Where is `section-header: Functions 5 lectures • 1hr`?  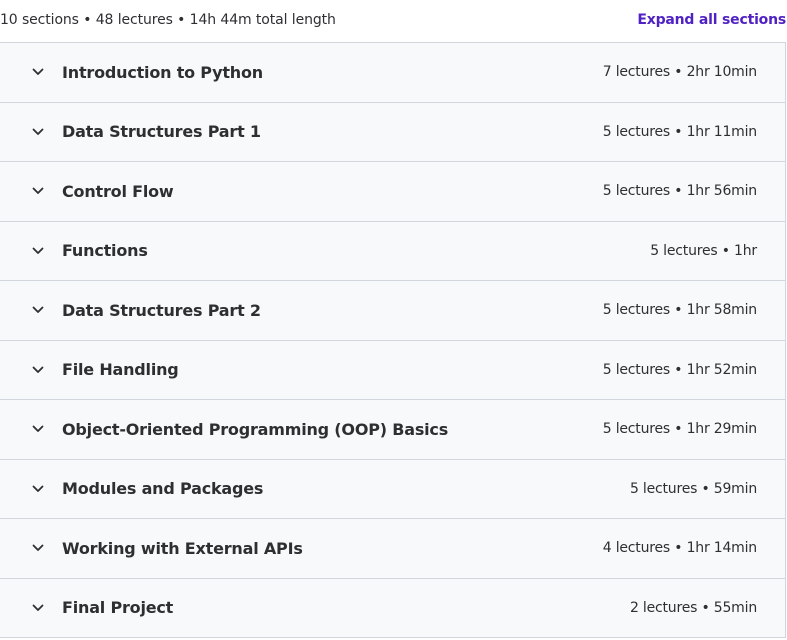
section-header: Functions 5 lectures • 1hr is located at coordinates (392, 251).